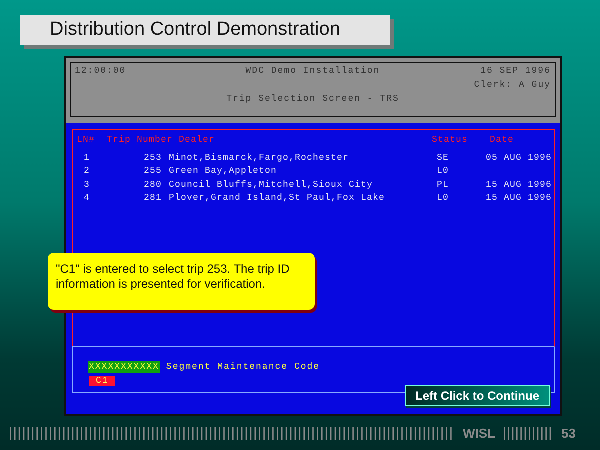  What do you see at coordinates (569, 433) in the screenshot?
I see `page-number: 53` at bounding box center [569, 433].